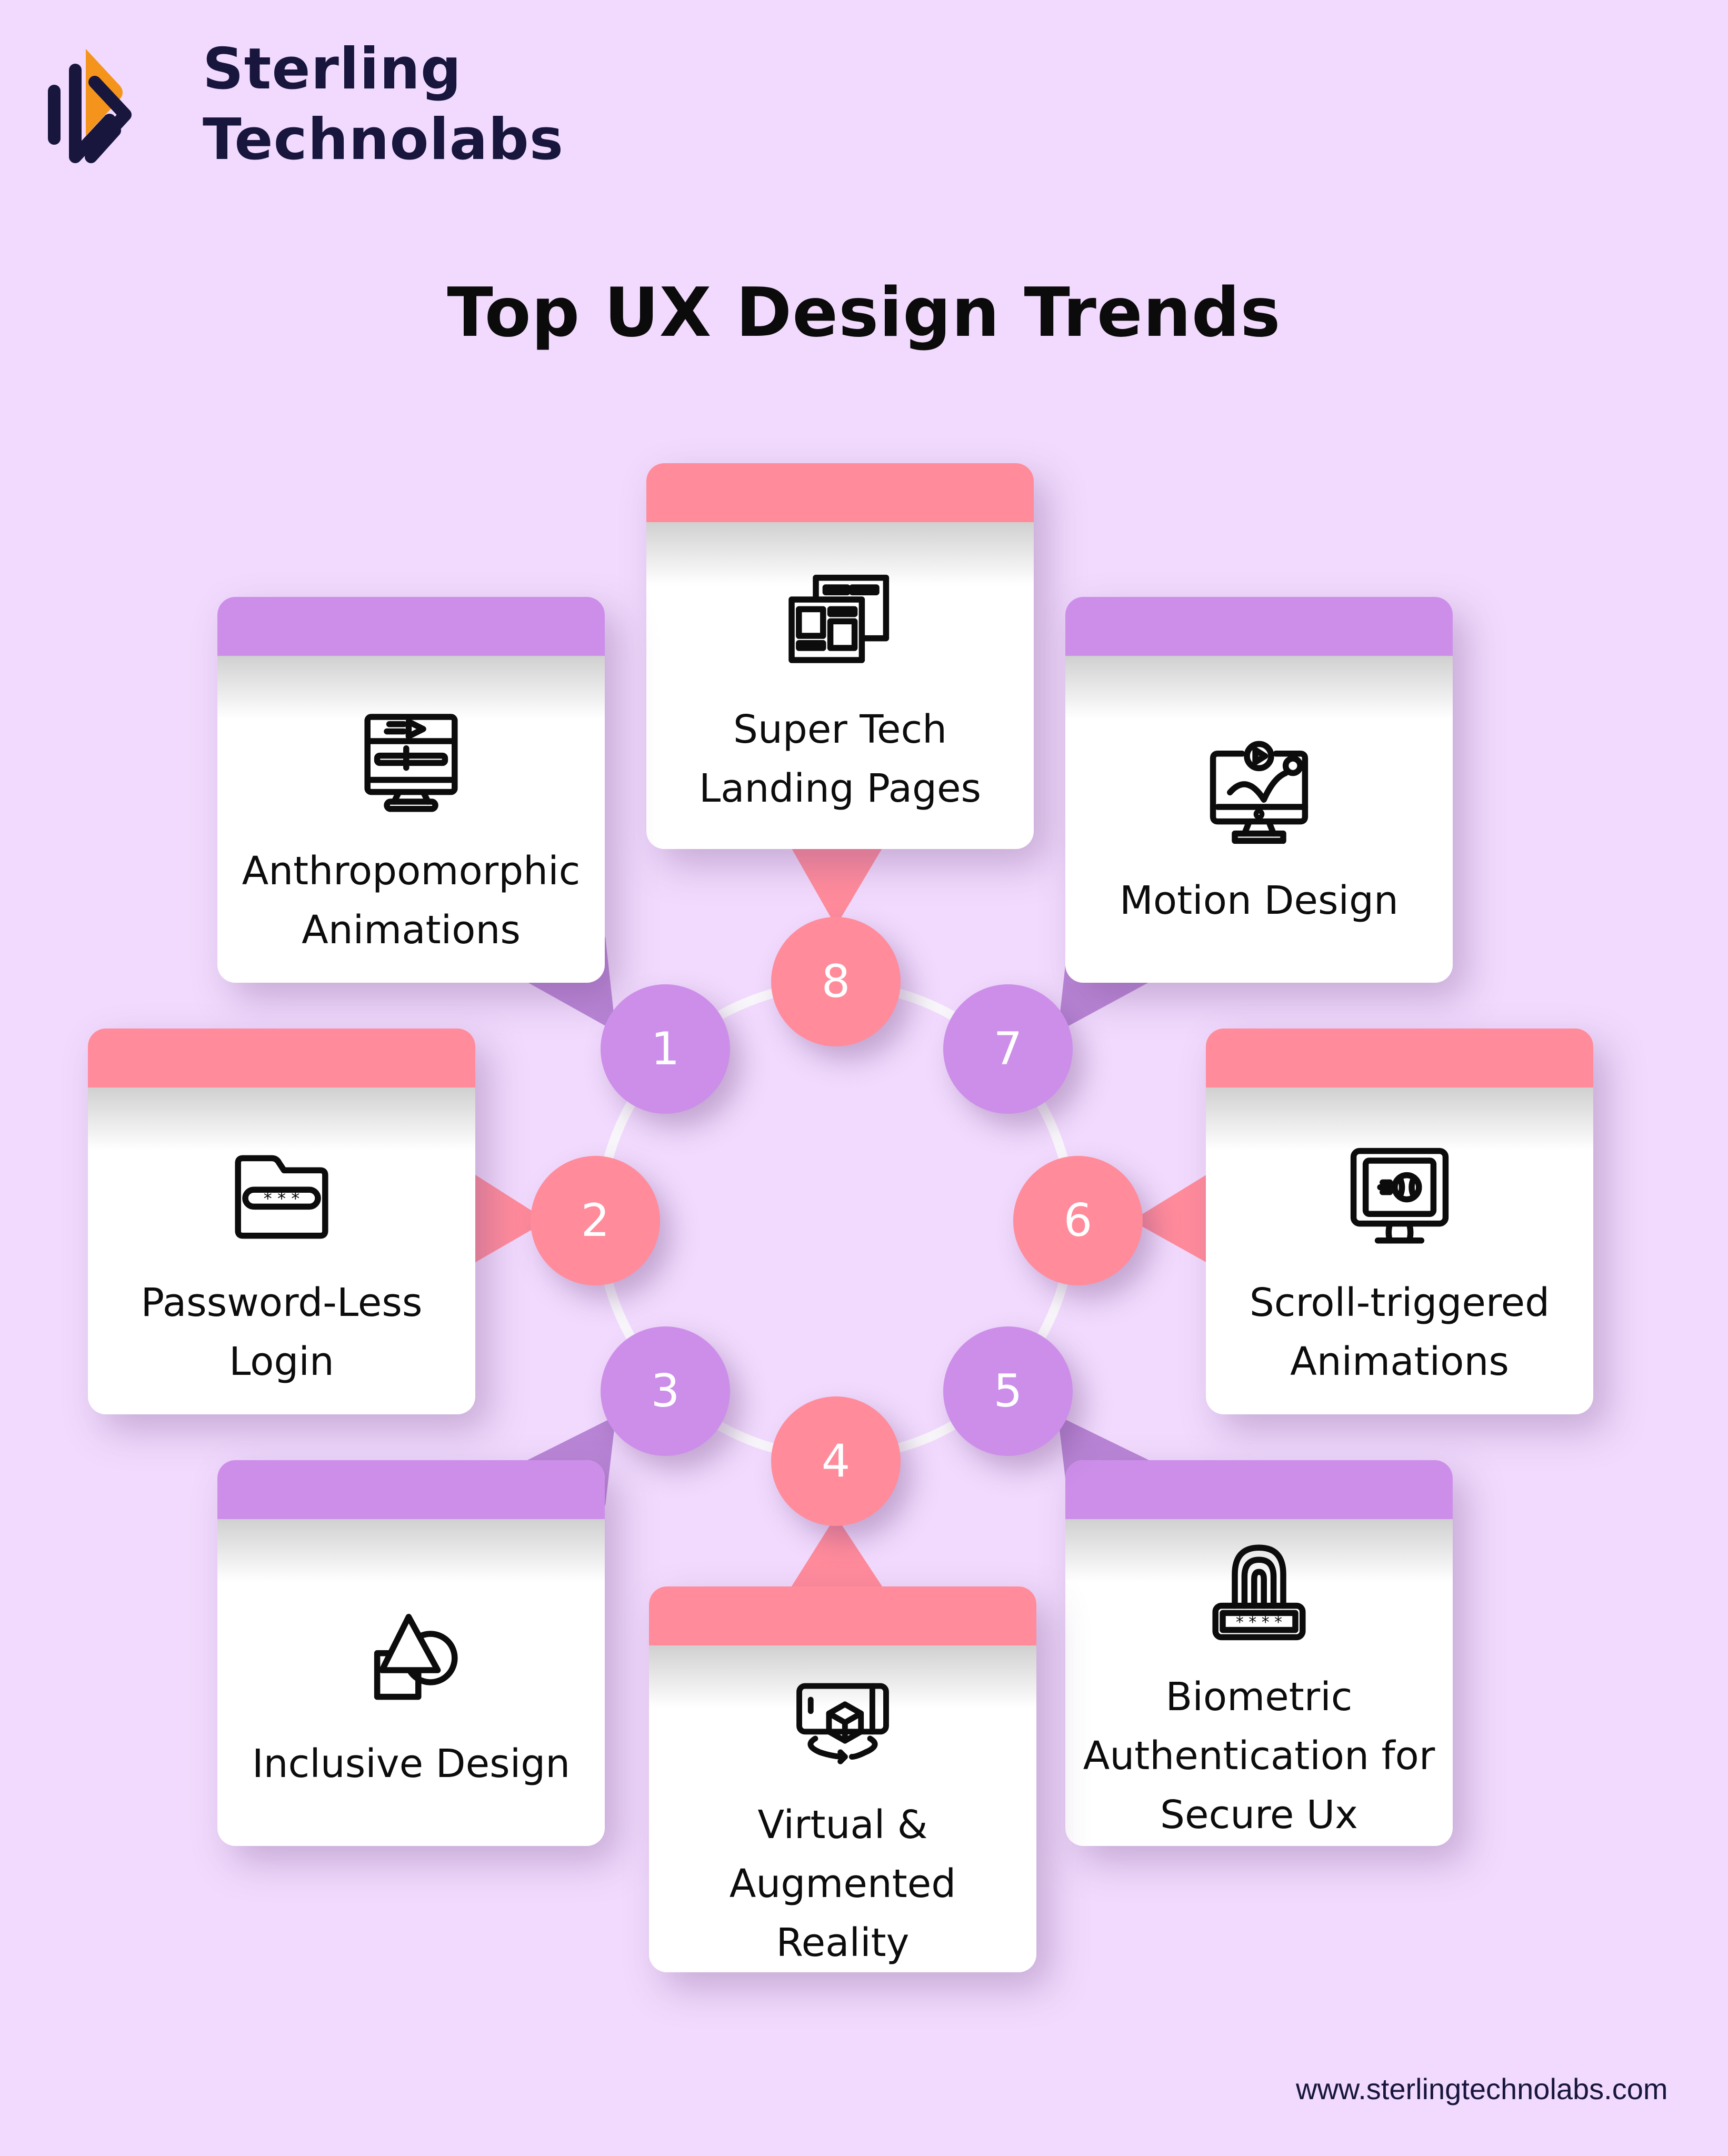 This screenshot has height=2156, width=1728. I want to click on monitor-video-timeline-icon, so click(411, 762).